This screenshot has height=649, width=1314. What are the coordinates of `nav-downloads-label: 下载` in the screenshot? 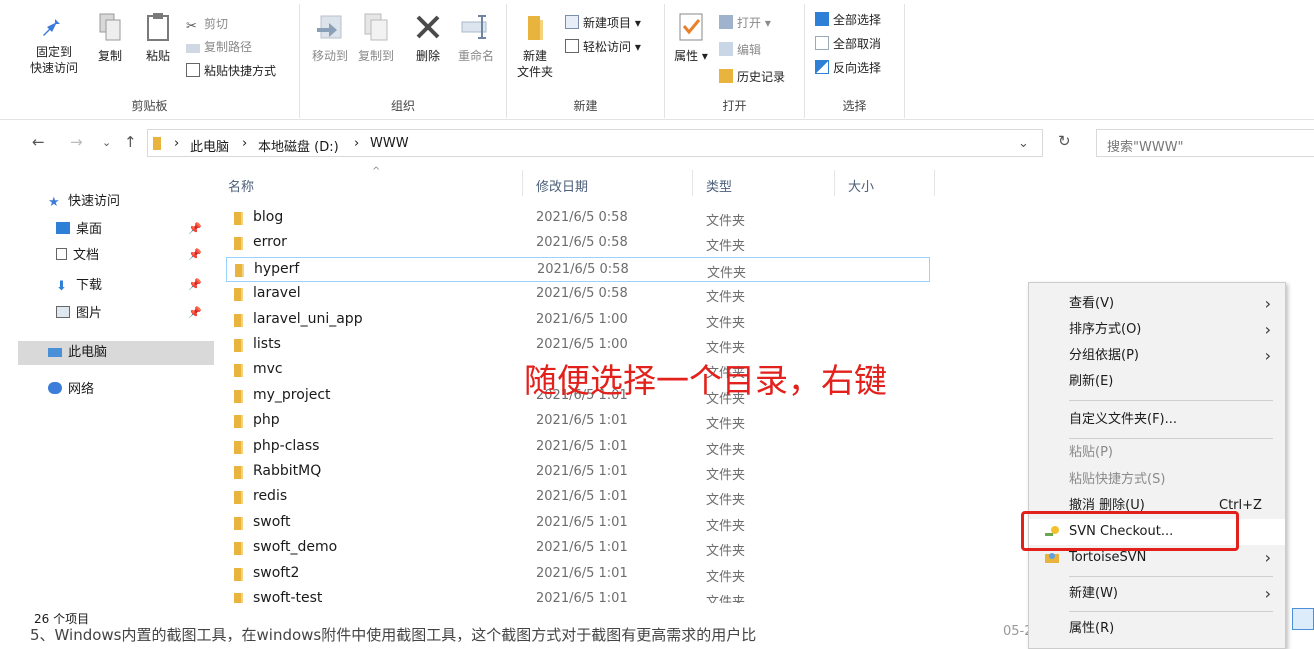 It's located at (89, 285).